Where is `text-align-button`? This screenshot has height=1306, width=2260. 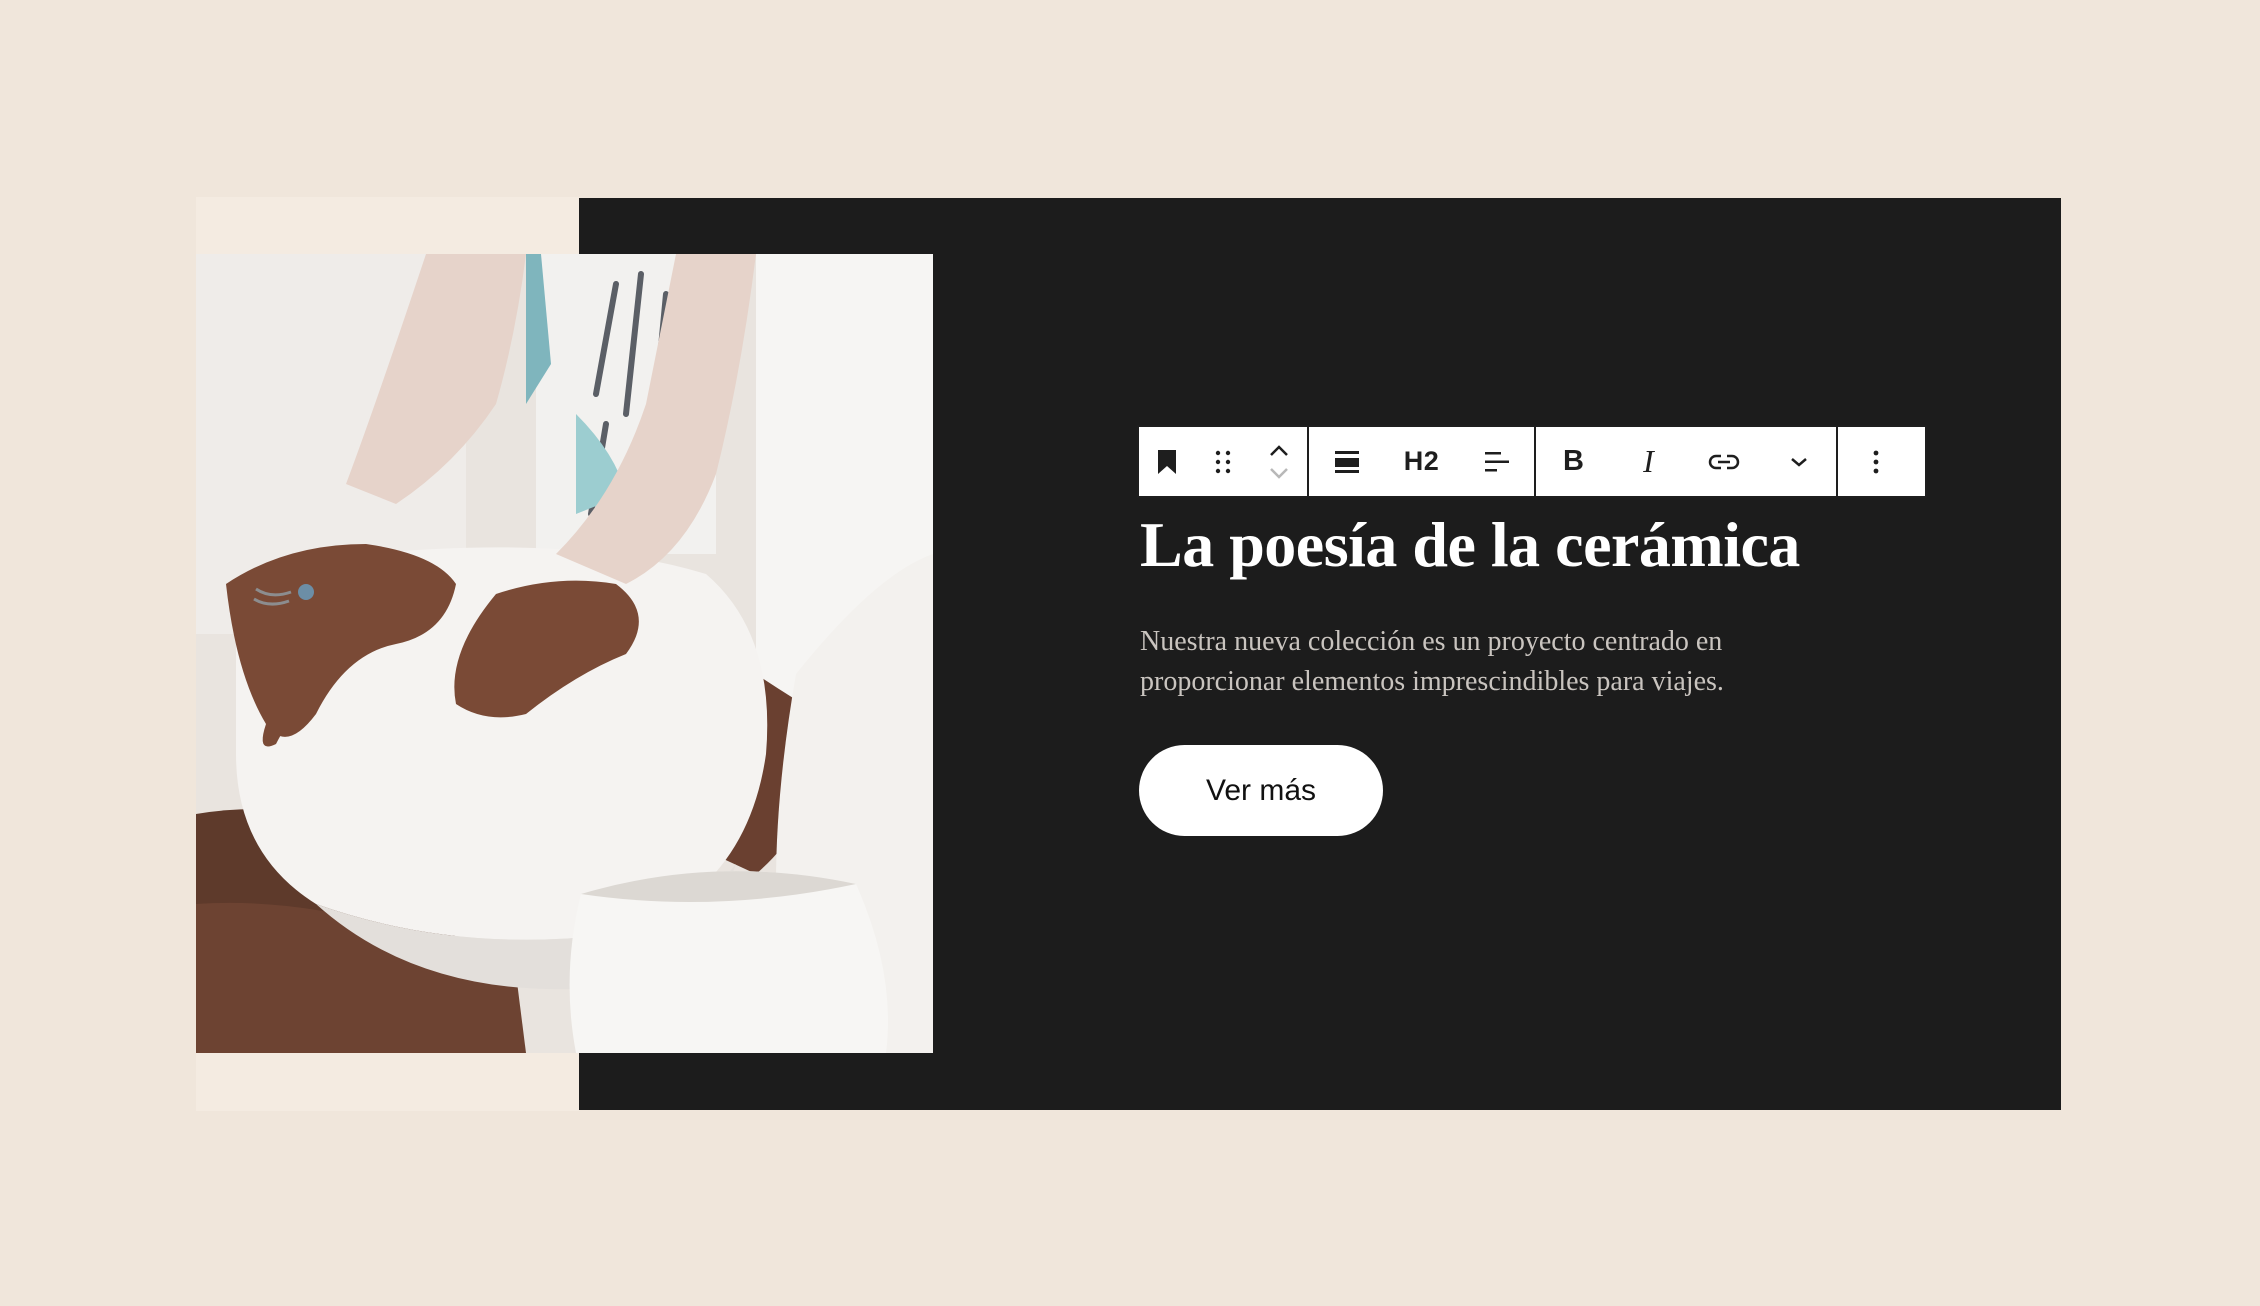
text-align-button is located at coordinates (1496, 461).